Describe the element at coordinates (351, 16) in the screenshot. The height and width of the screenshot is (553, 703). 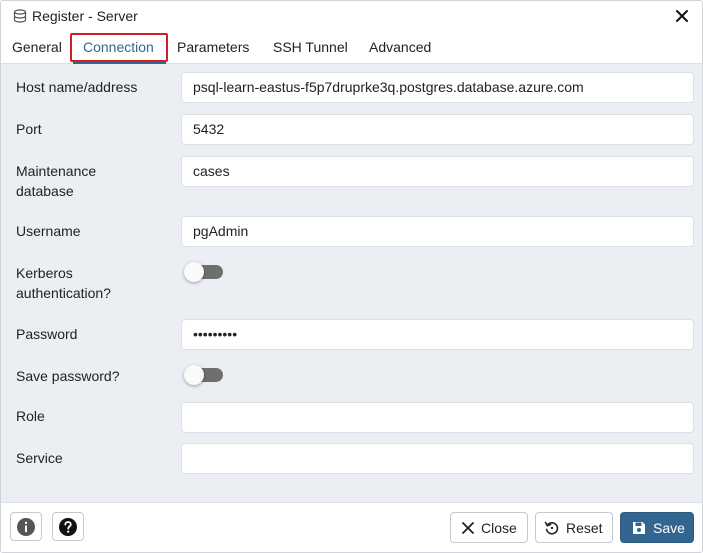
I see `dialog-titlebar: Register - Server` at that location.